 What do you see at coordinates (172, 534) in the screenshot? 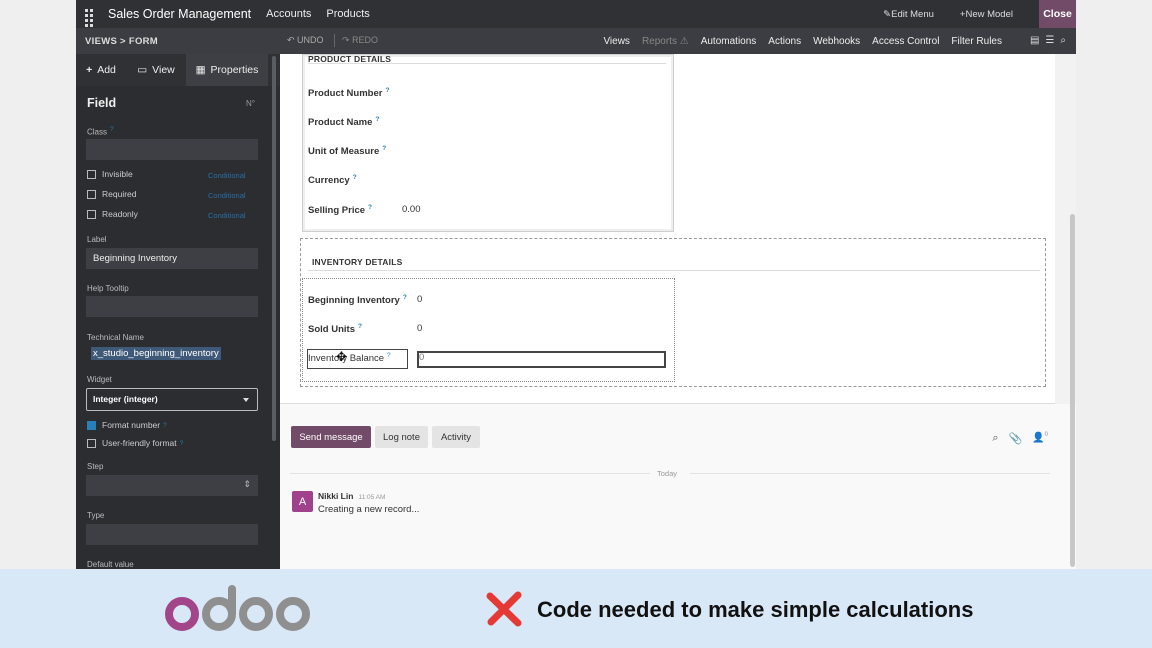
I see `type-input` at bounding box center [172, 534].